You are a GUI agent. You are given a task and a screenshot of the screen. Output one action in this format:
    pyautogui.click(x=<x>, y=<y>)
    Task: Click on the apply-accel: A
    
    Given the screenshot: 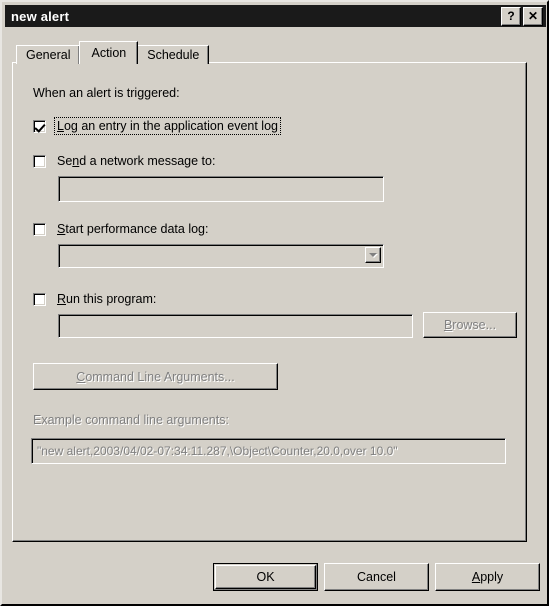 What is the action you would take?
    pyautogui.click(x=476, y=577)
    